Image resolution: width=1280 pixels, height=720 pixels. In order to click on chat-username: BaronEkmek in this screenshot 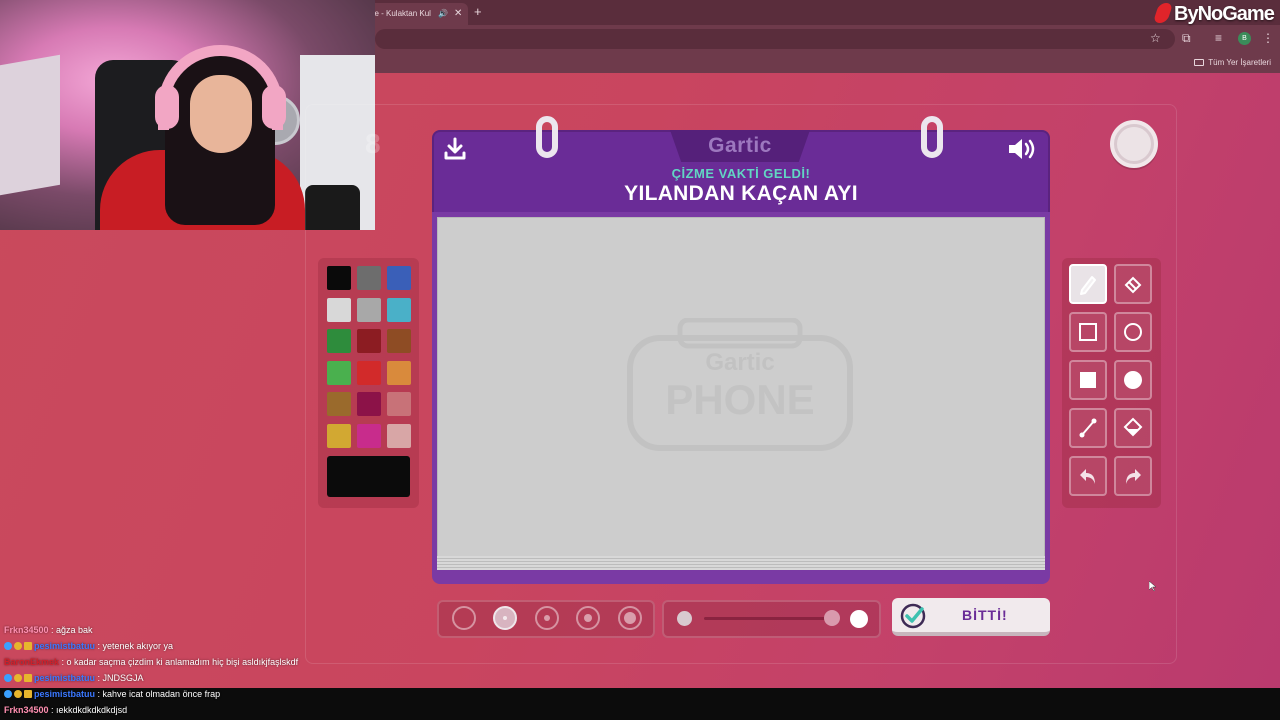, I will do `click(31, 662)`.